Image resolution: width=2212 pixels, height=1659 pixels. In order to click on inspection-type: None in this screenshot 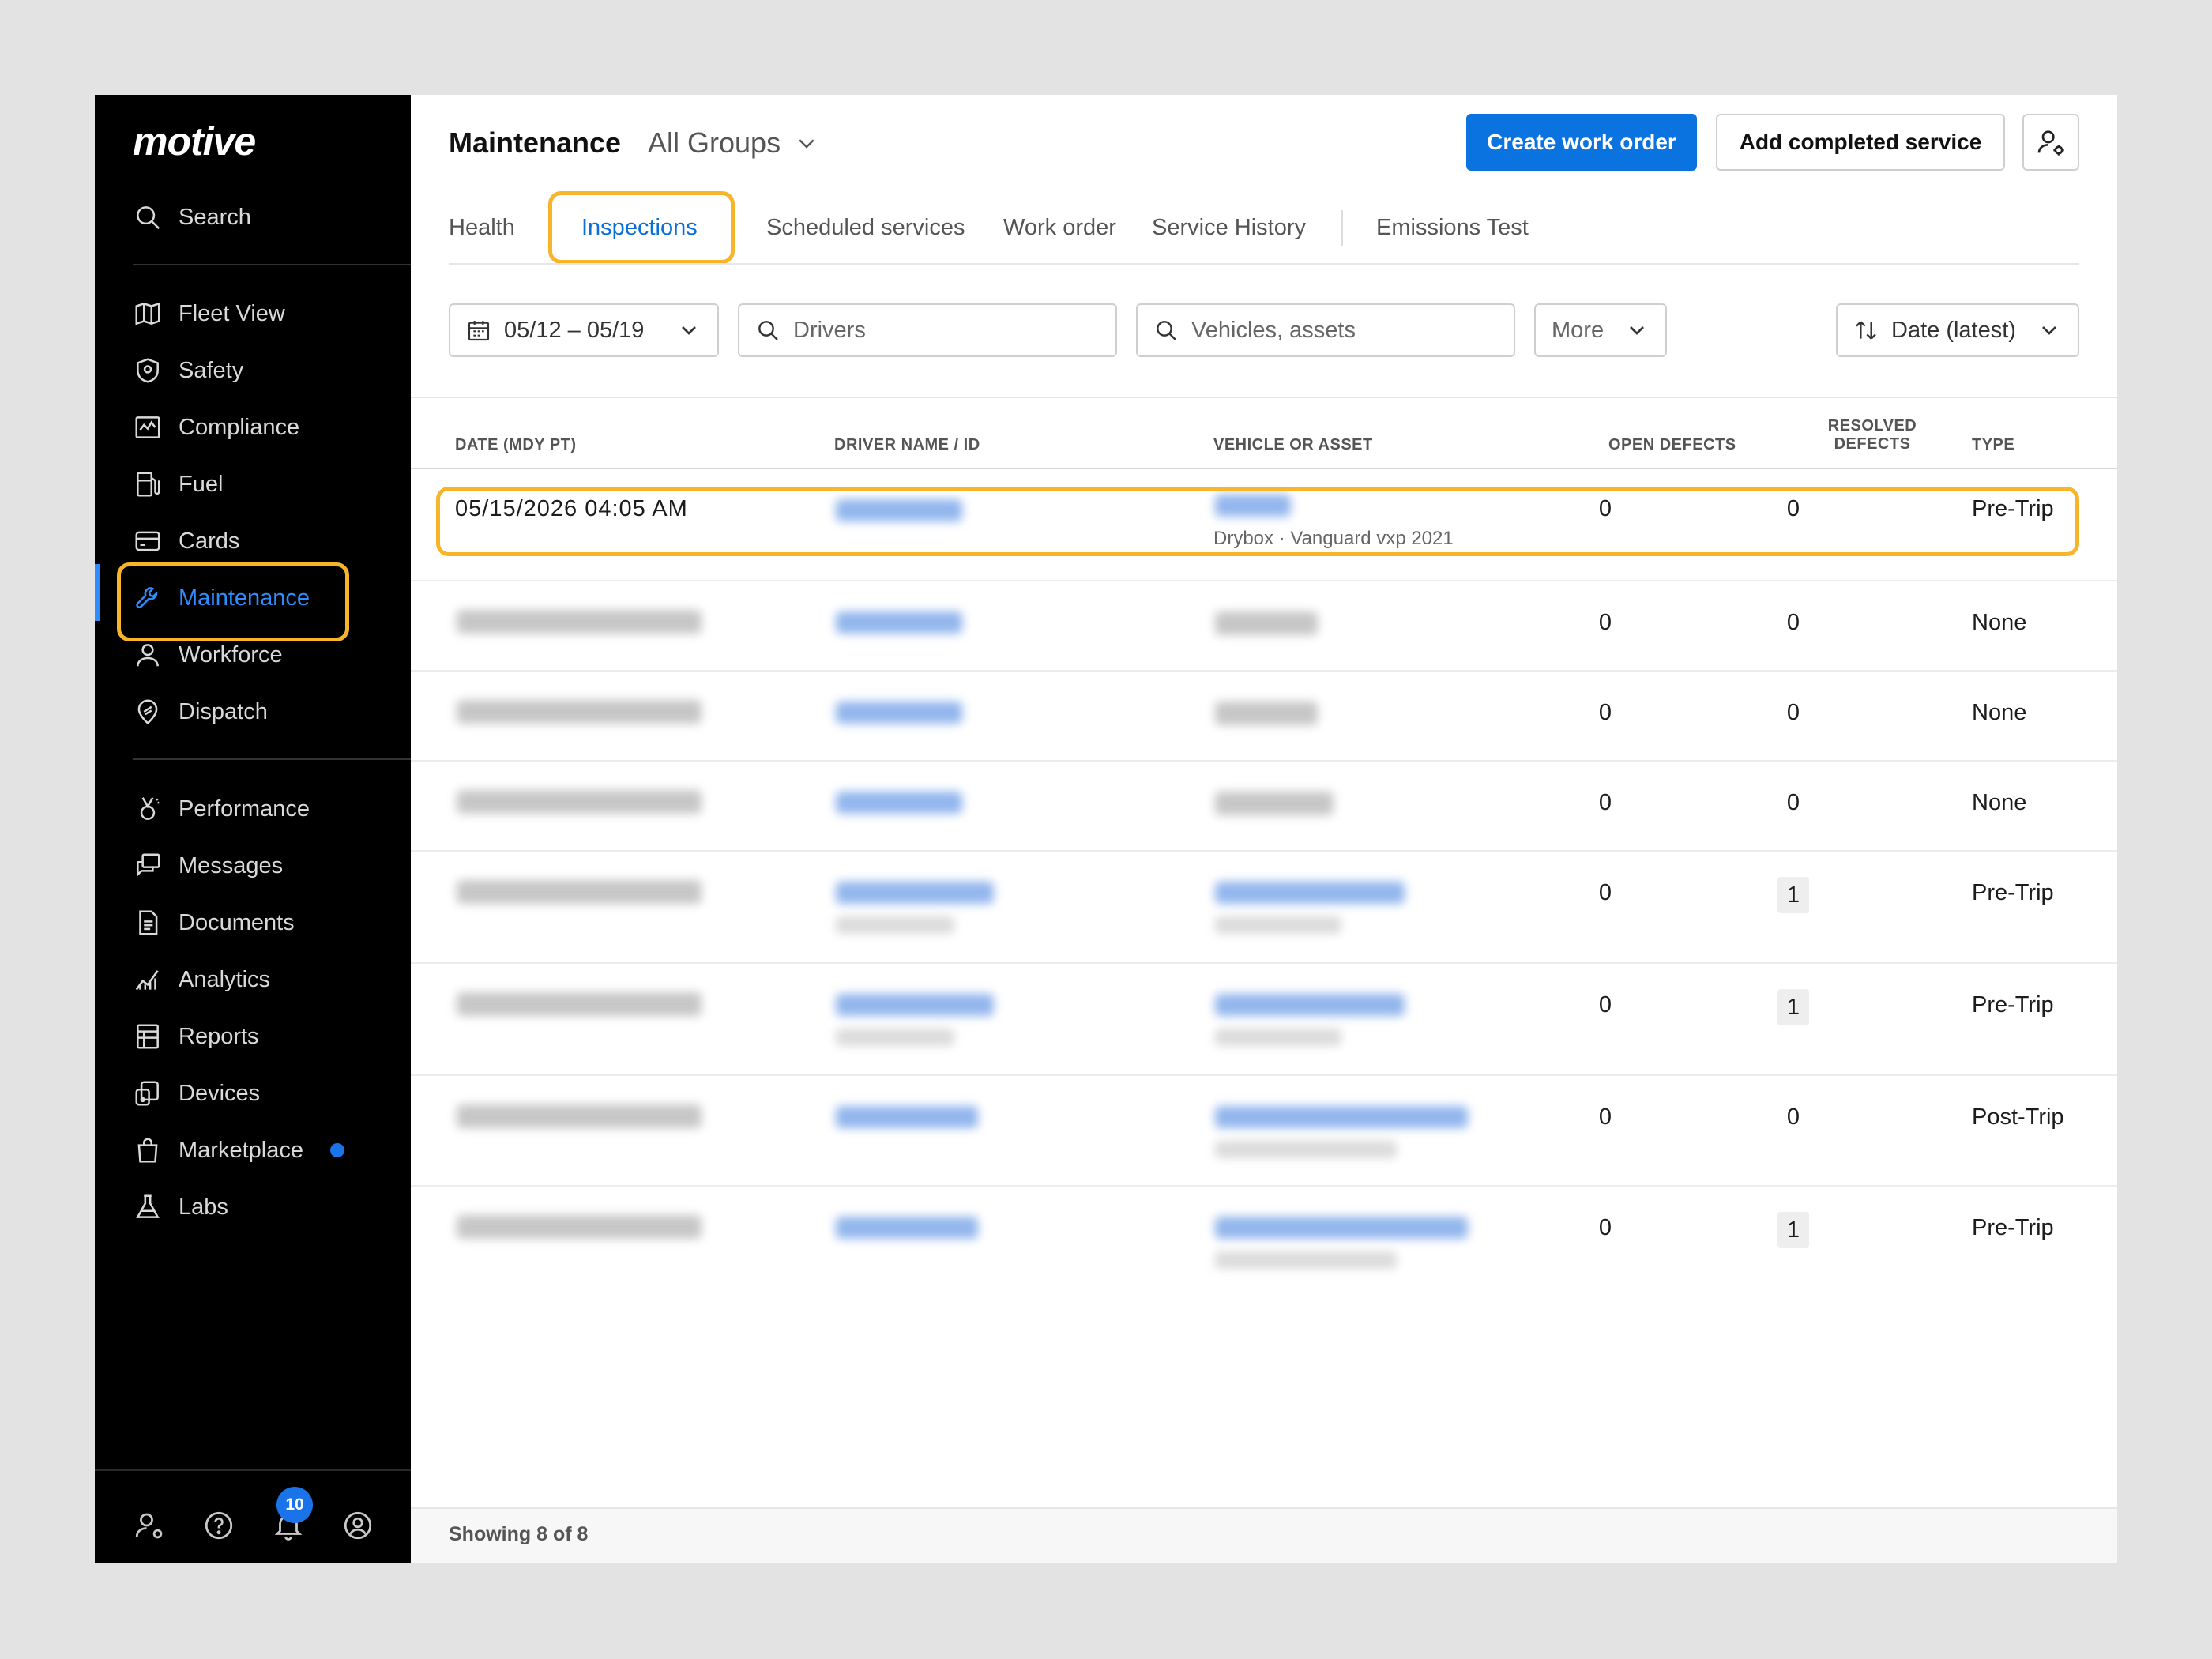, I will do `click(1999, 623)`.